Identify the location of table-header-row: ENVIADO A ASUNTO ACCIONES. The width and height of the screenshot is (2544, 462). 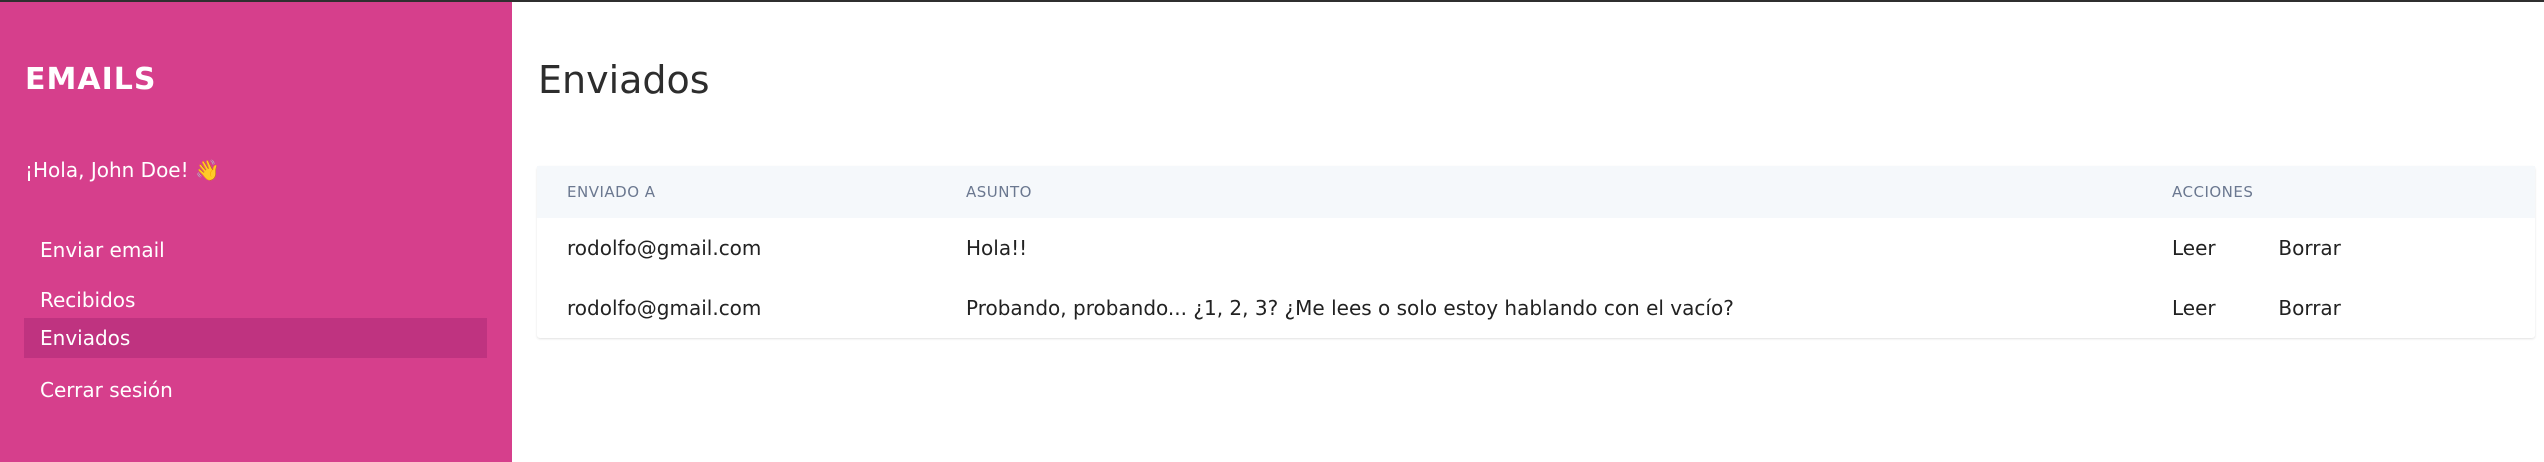
(1536, 192).